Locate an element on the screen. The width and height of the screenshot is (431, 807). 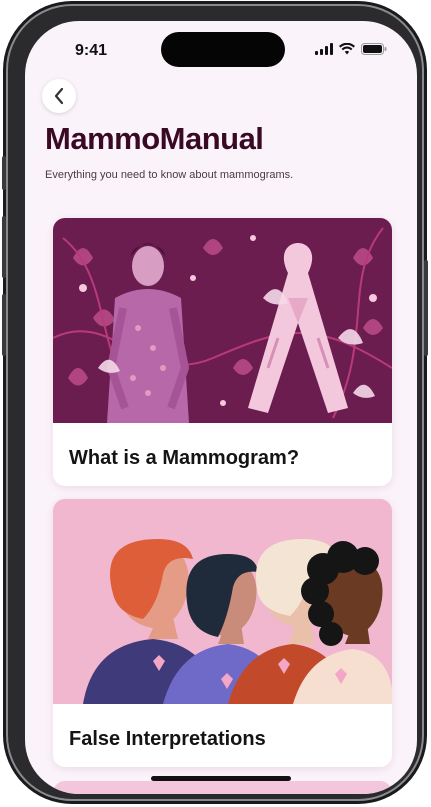
card-label: False Interpretations is located at coordinates (167, 739).